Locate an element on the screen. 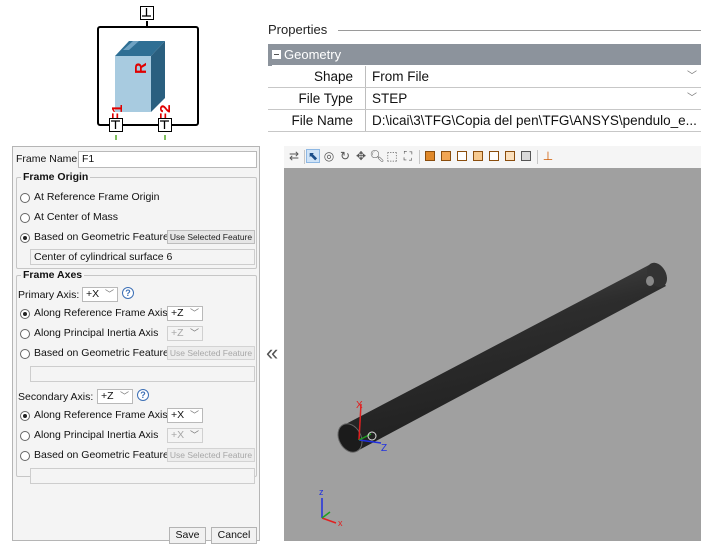 The height and width of the screenshot is (544, 701). view-top-icon is located at coordinates (494, 156).